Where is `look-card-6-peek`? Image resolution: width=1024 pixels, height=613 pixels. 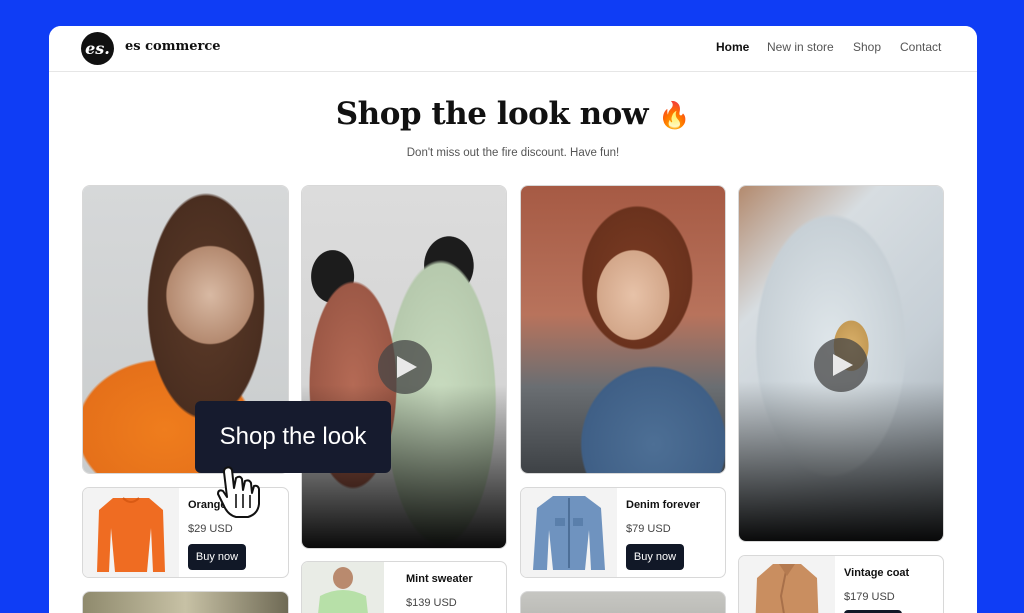 look-card-6-peek is located at coordinates (623, 602).